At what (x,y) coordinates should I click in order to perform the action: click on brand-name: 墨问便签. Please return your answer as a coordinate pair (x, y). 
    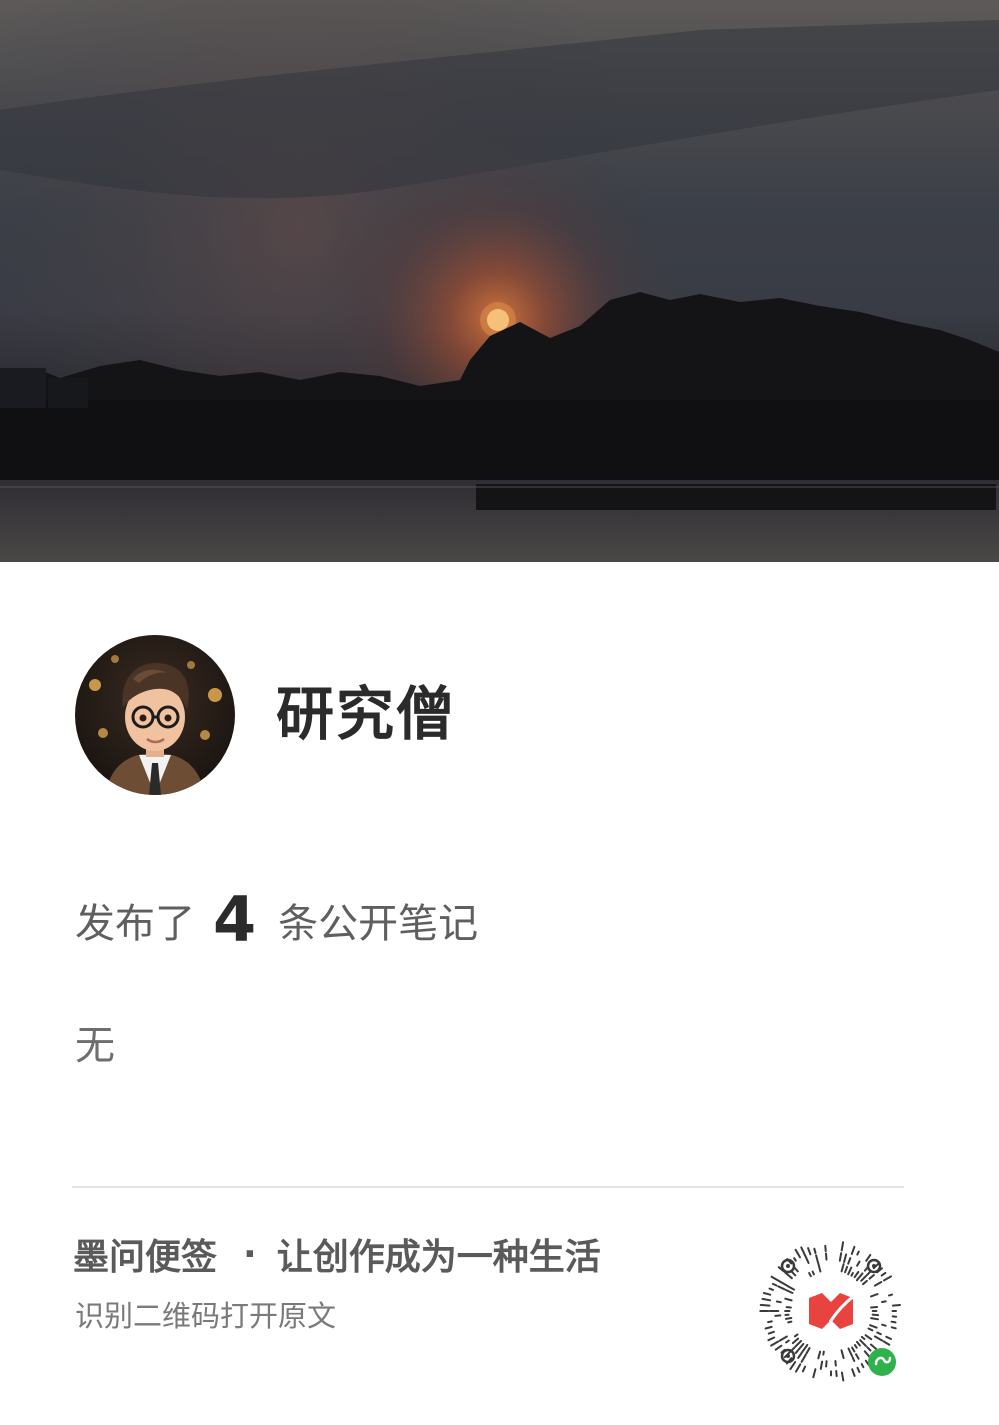
    Looking at the image, I should click on (145, 1257).